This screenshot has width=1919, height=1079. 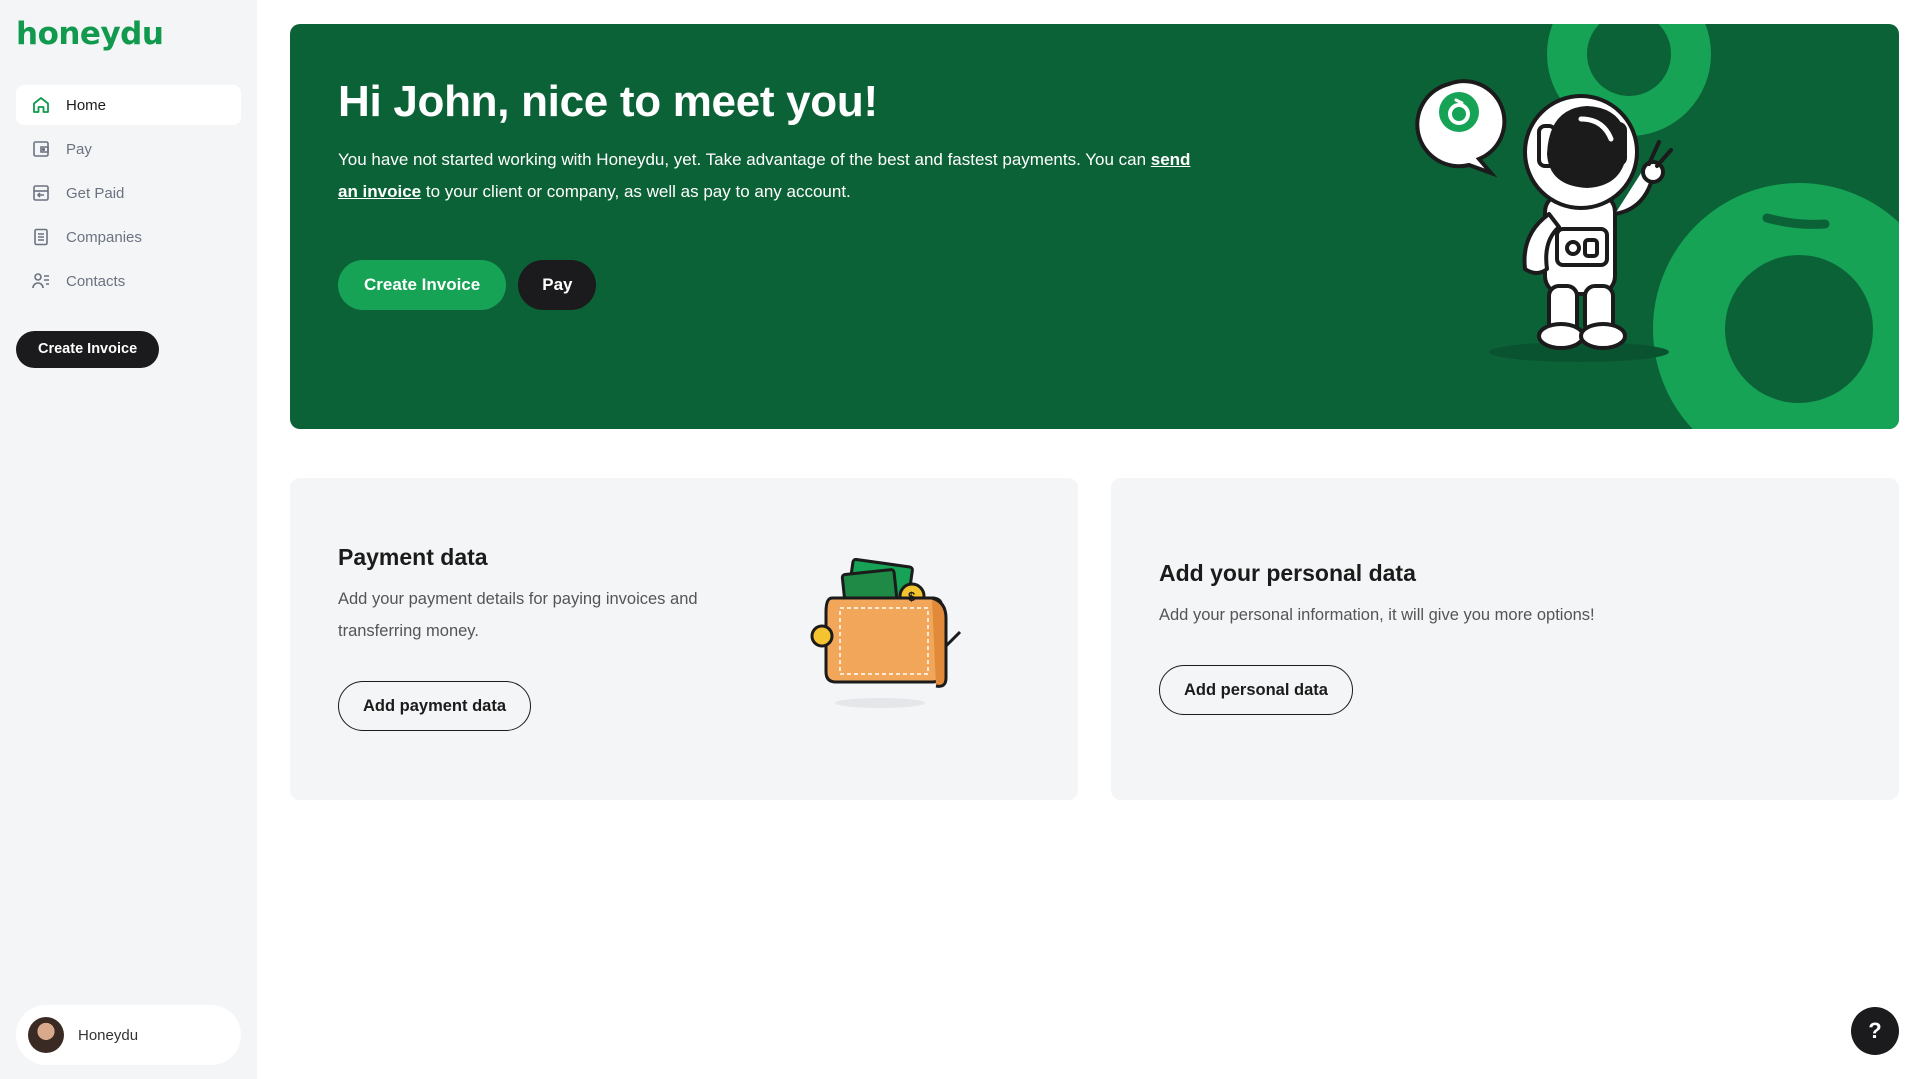 I want to click on banner-actions: Create Invoice Pay, so click(x=788, y=285).